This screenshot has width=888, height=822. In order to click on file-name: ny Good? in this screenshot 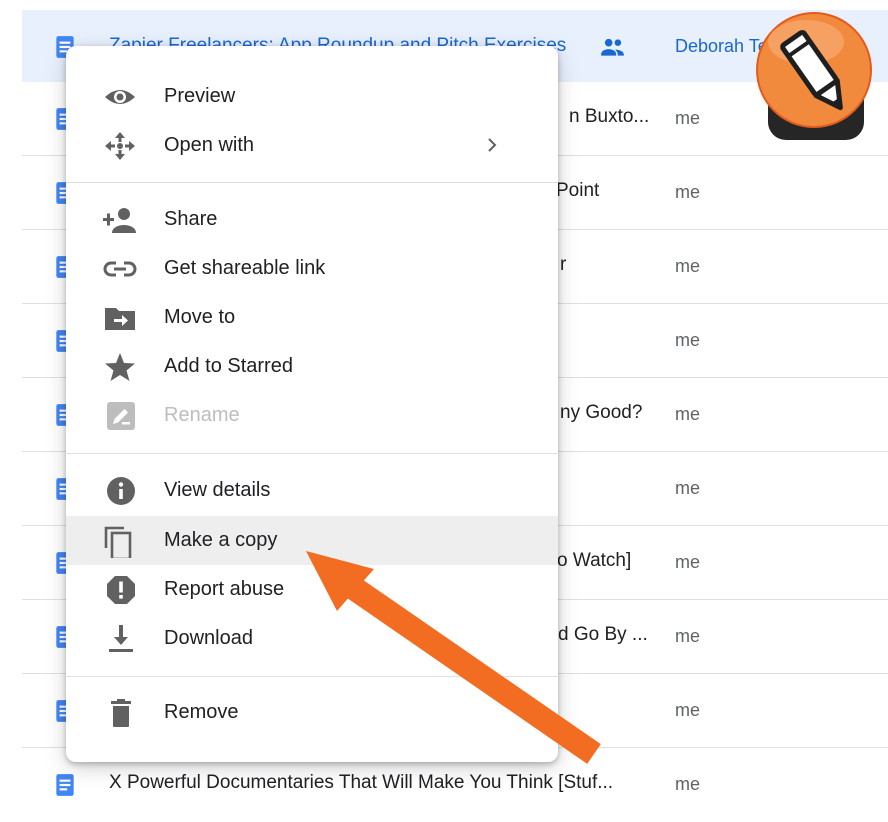, I will do `click(601, 412)`.